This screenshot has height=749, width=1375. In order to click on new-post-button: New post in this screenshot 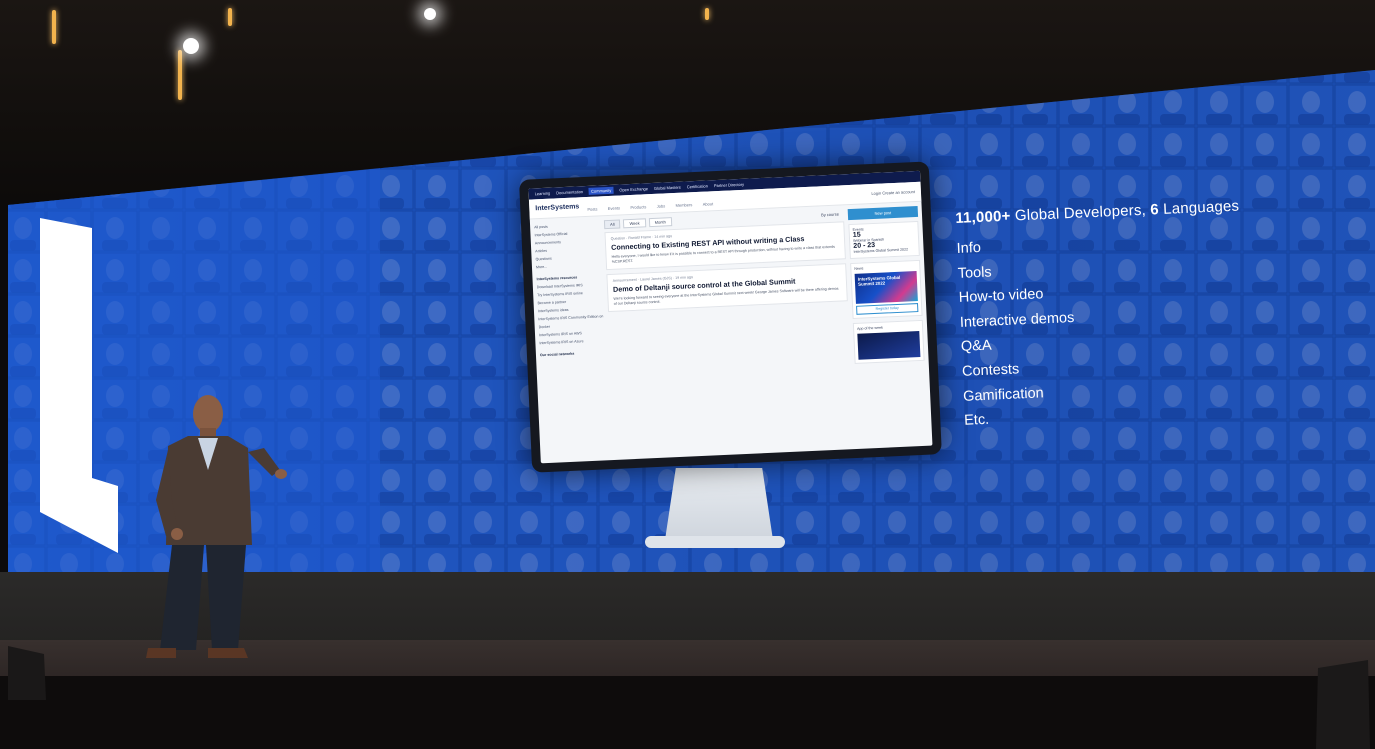, I will do `click(883, 213)`.